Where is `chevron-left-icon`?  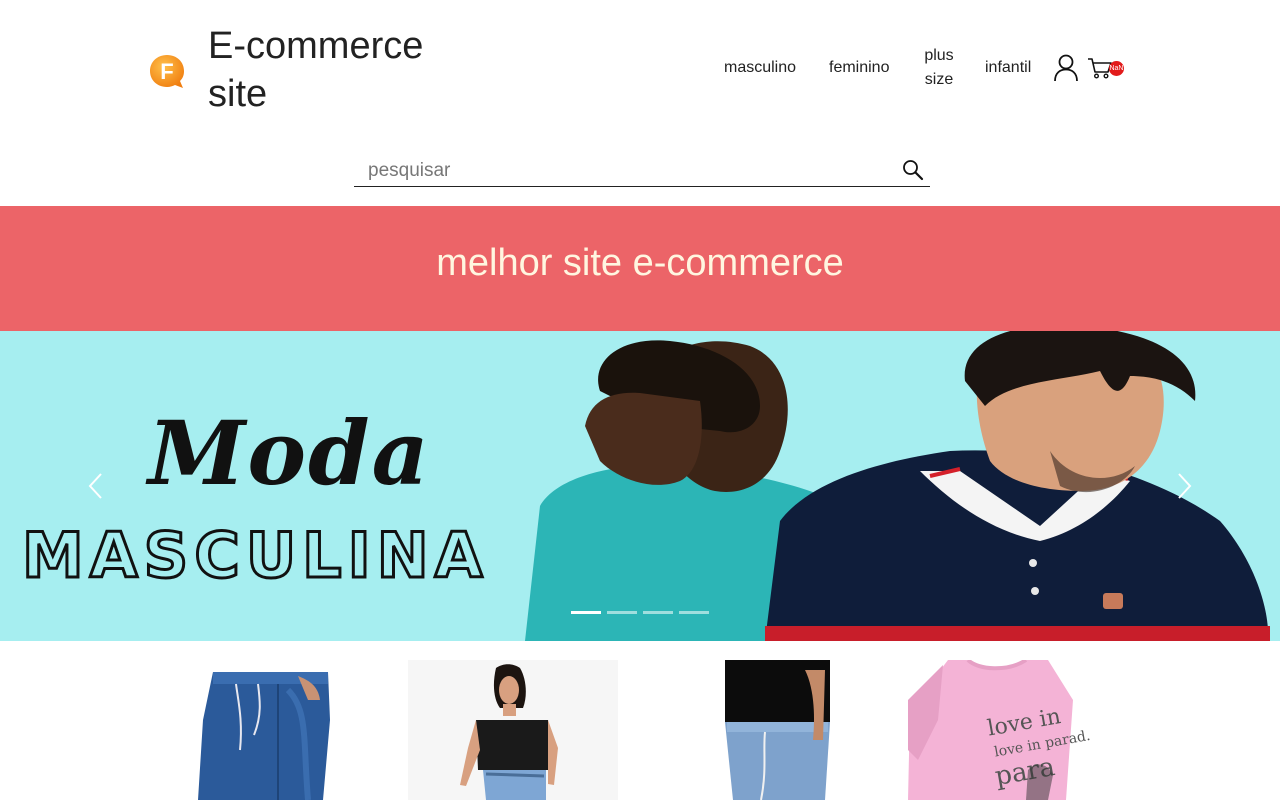 chevron-left-icon is located at coordinates (95, 486).